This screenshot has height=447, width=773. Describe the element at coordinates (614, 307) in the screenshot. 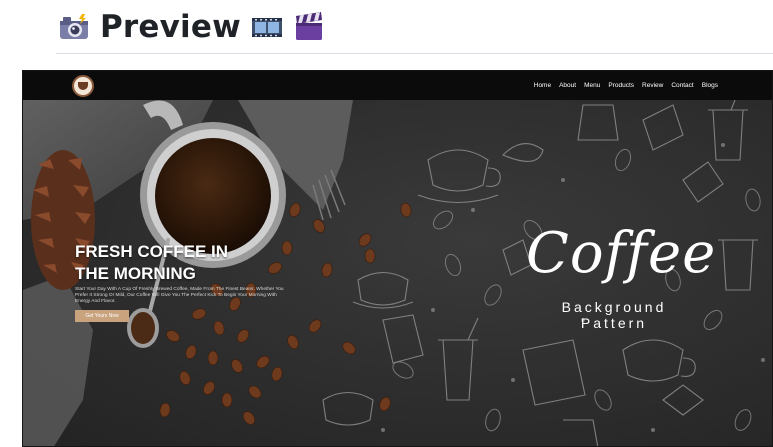

I see `caption-line-1: Background` at that location.